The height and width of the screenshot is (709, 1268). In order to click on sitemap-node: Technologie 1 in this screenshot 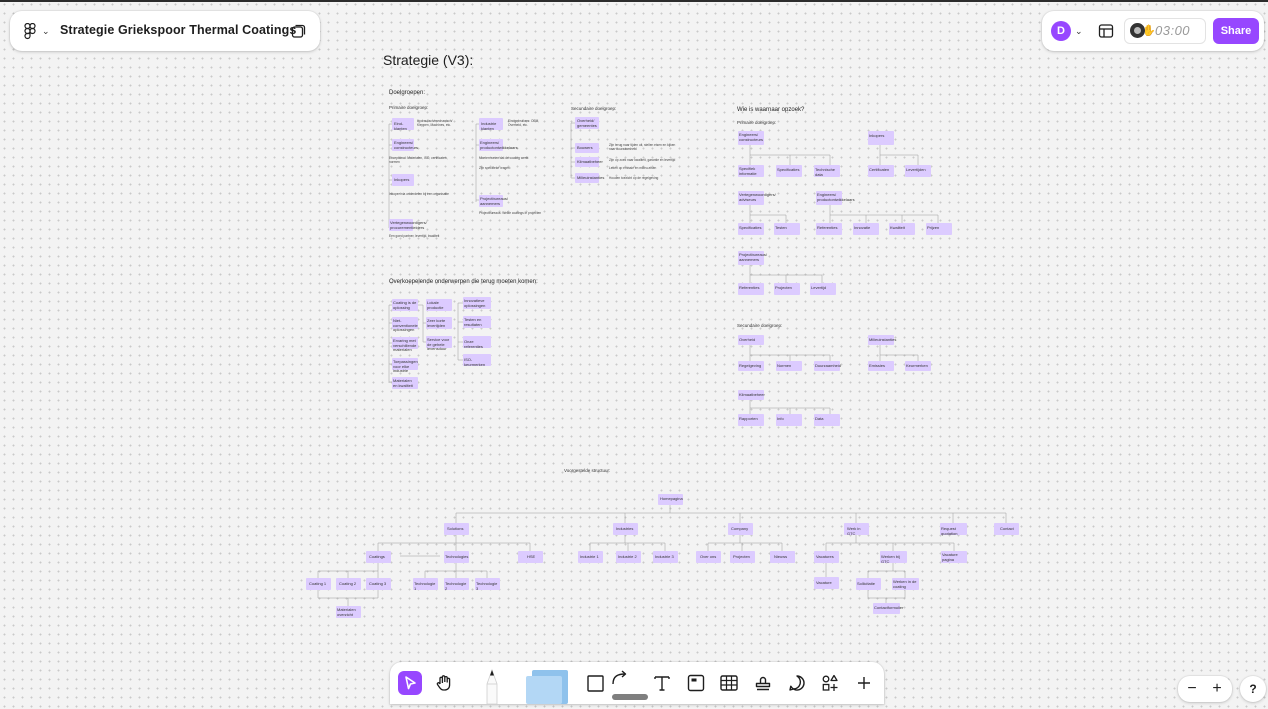, I will do `click(425, 584)`.